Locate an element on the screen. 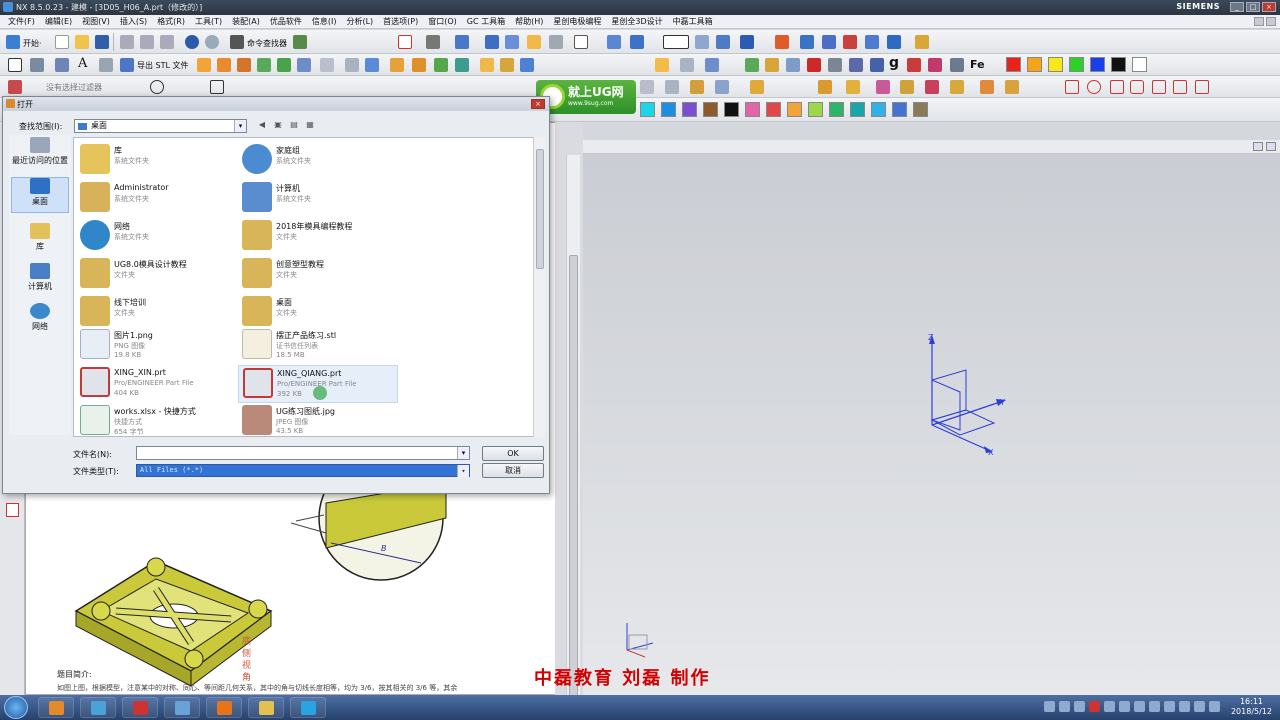 The image size is (1280, 720). ruler-icon is located at coordinates (922, 42).